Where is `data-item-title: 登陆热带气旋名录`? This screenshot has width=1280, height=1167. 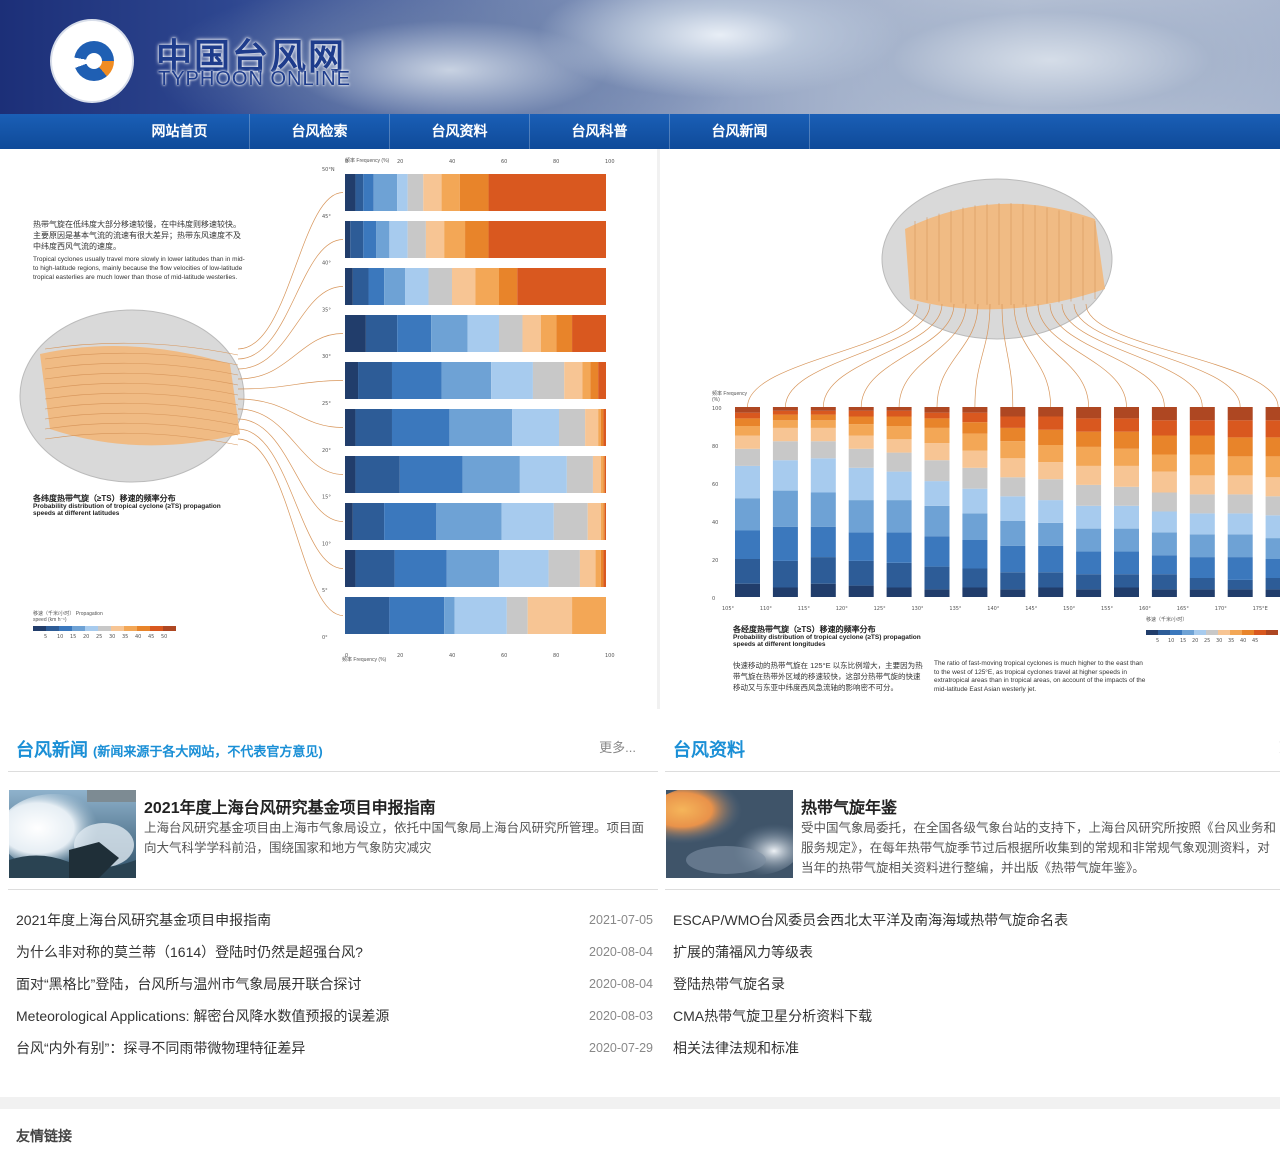
data-item-title: 登陆热带气旋名录 is located at coordinates (729, 984).